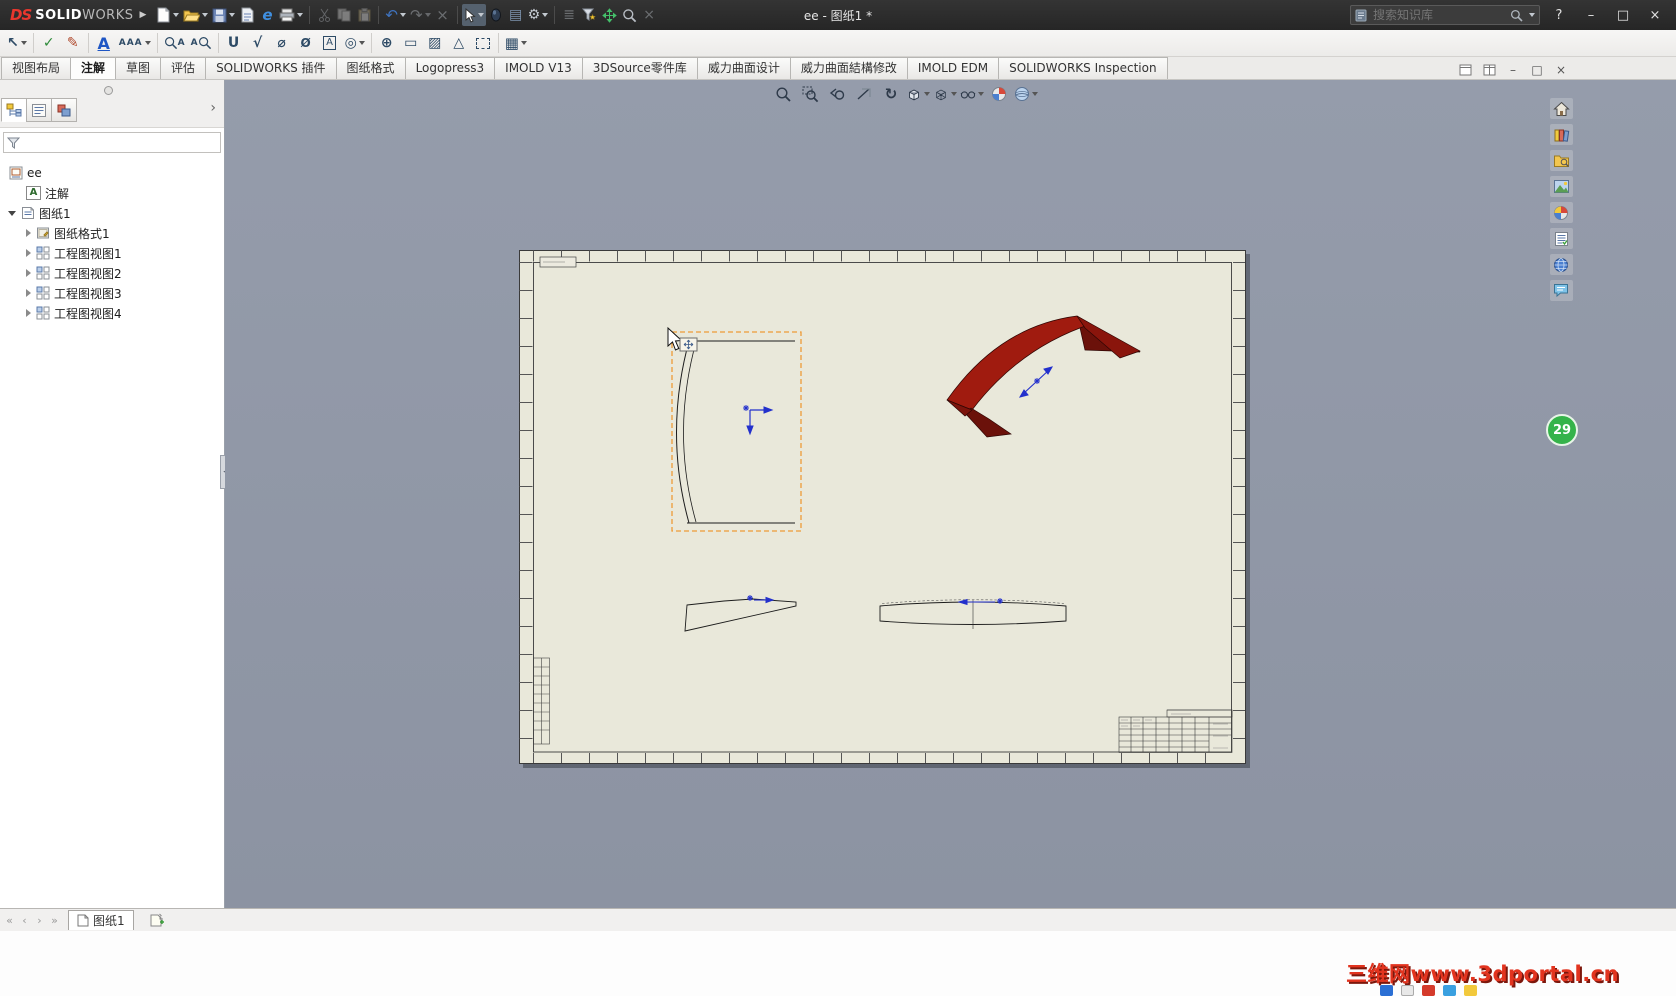 This screenshot has height=996, width=1676. Describe the element at coordinates (1561, 70) in the screenshot. I see `doc-close-button: ×` at that location.